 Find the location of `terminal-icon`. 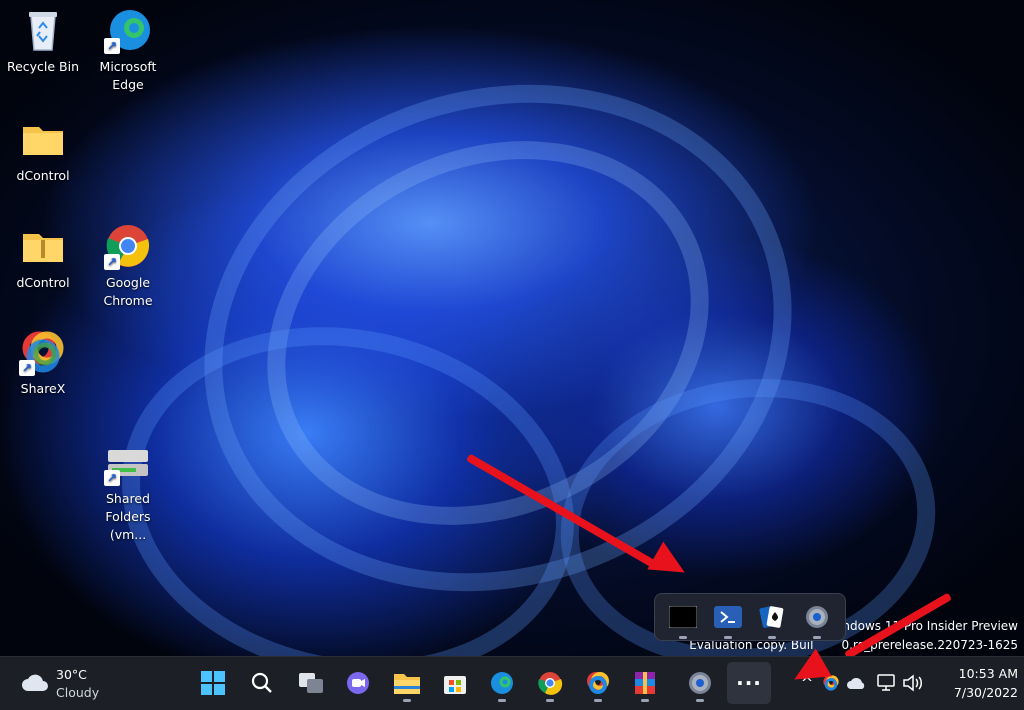

terminal-icon is located at coordinates (683, 617).